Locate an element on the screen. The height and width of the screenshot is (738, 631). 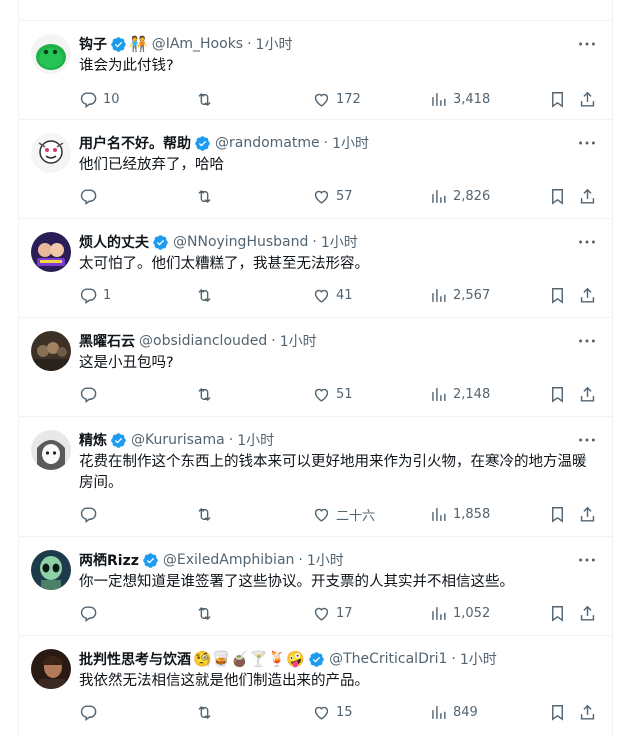
like-button: 15 is located at coordinates (332, 712).